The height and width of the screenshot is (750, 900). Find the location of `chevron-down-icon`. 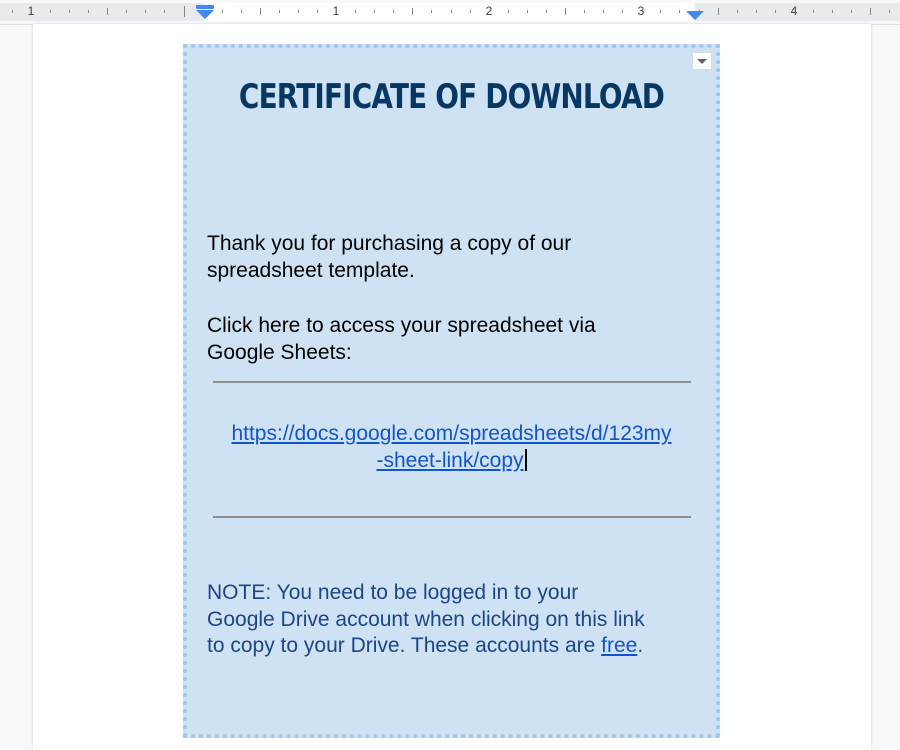

chevron-down-icon is located at coordinates (702, 61).